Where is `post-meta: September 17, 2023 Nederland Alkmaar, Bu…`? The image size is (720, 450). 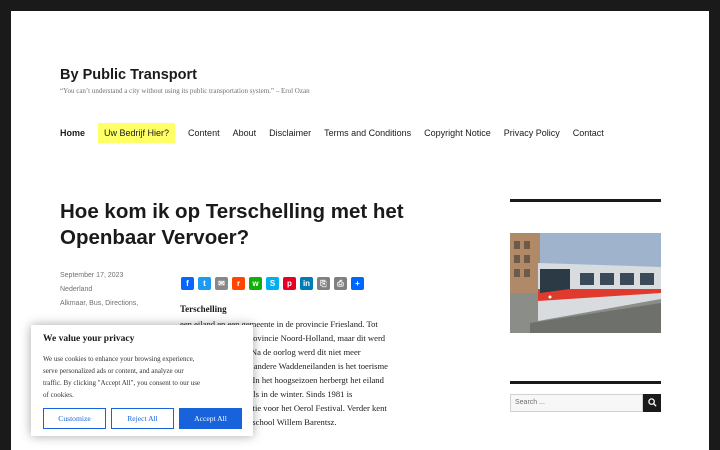 post-meta: September 17, 2023 Nederland Alkmaar, Bu… is located at coordinates (110, 290).